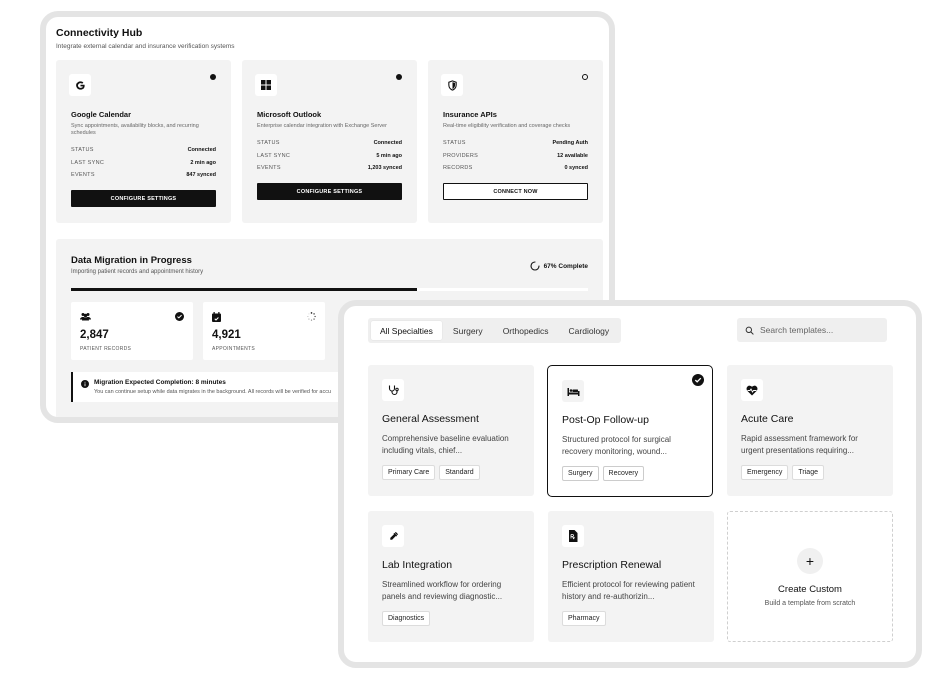 The image size is (947, 677). Describe the element at coordinates (244, 289) in the screenshot. I see `progress-bar-fill` at that location.